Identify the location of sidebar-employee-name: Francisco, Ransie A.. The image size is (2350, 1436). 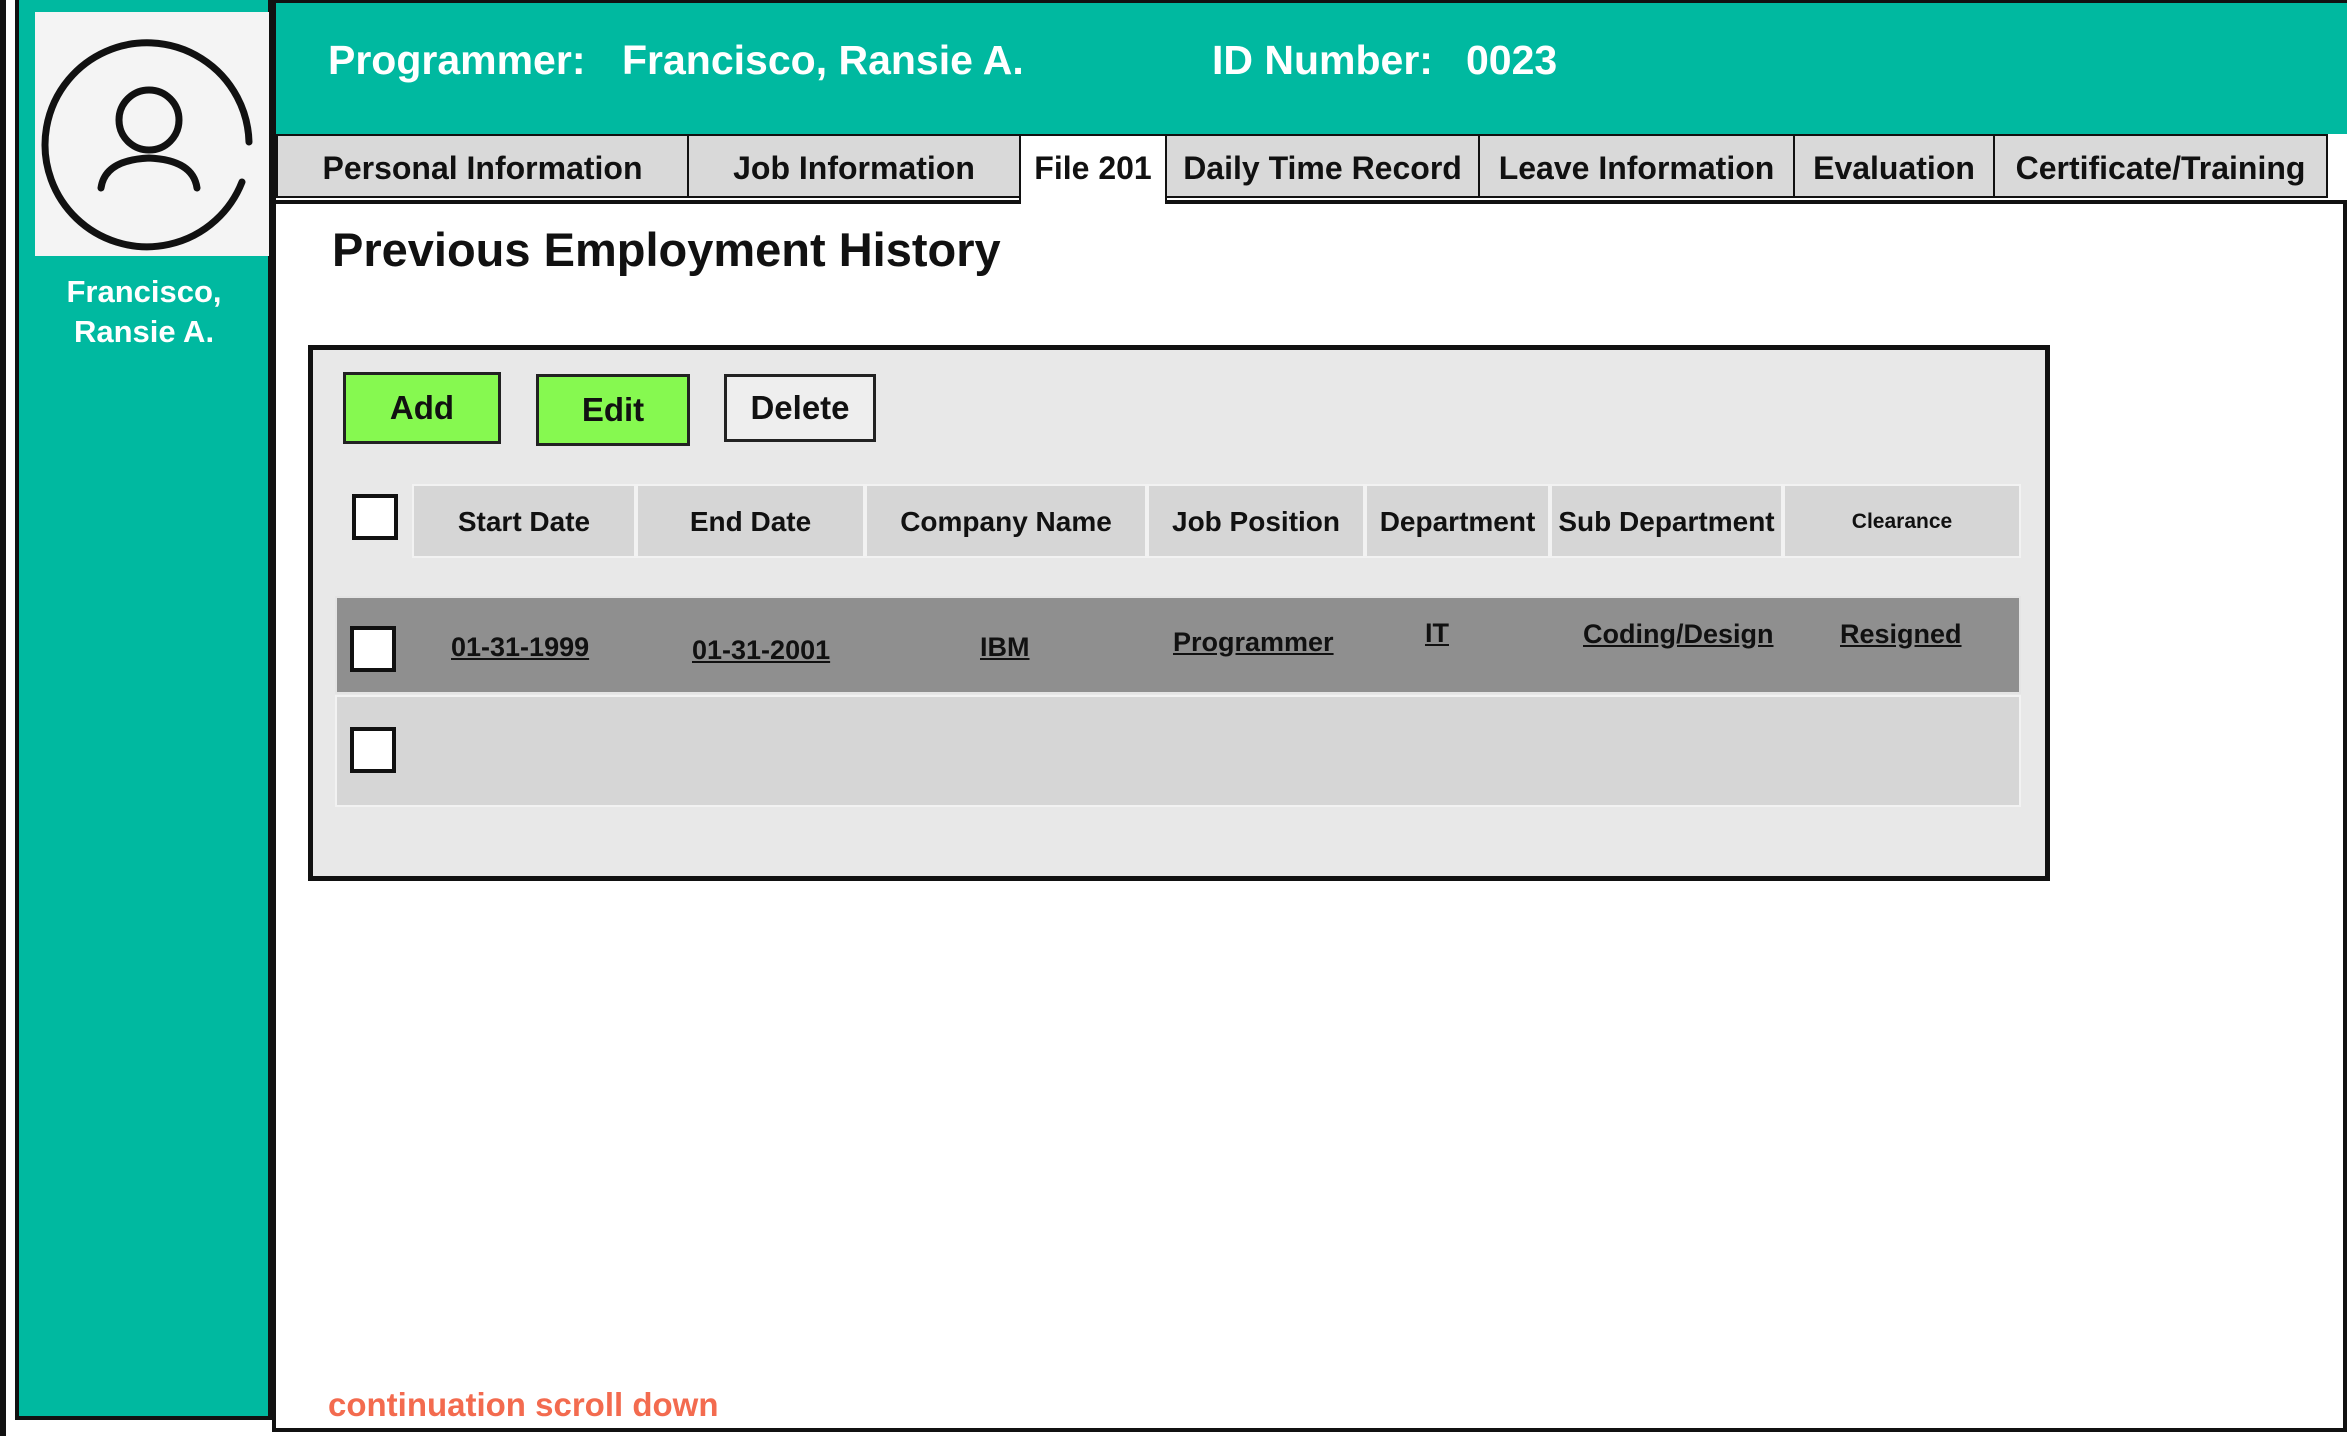
(144, 312).